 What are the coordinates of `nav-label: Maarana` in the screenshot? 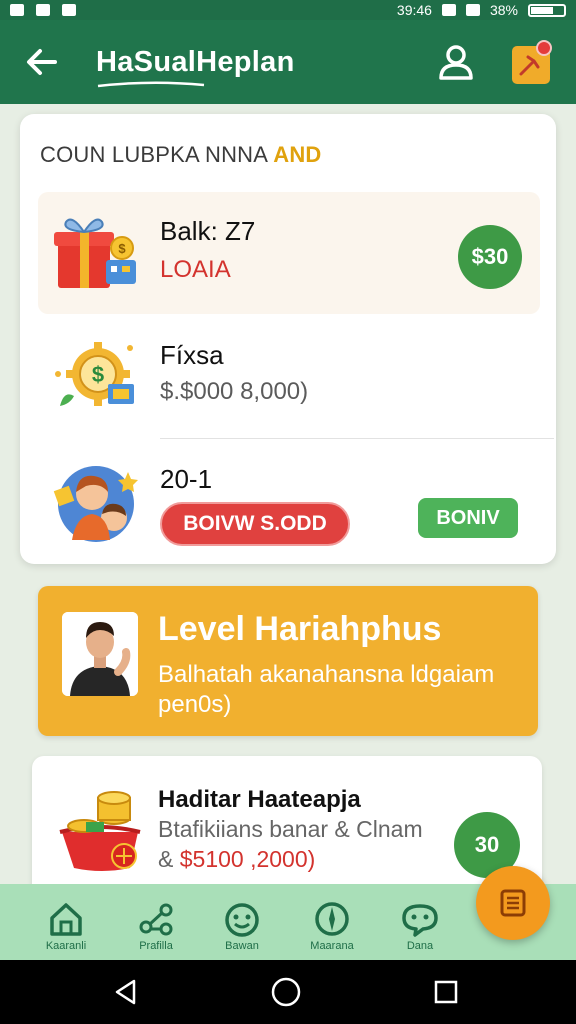 It's located at (332, 946).